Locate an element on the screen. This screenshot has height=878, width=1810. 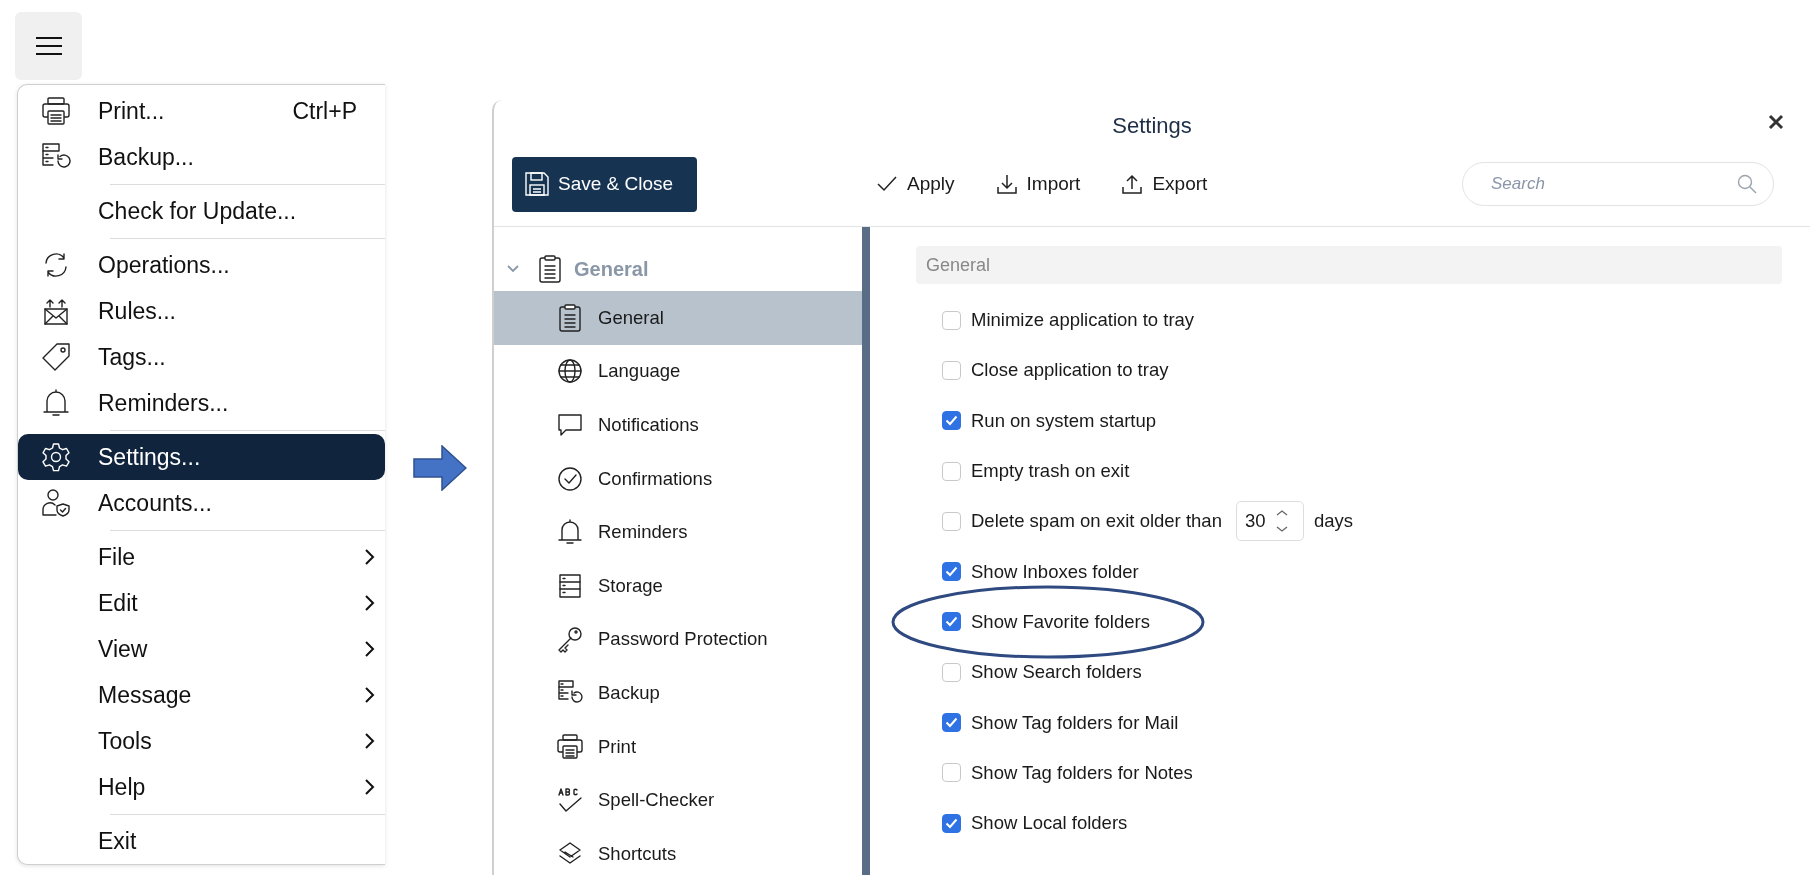
dialog-title: Settings is located at coordinates (1152, 126).